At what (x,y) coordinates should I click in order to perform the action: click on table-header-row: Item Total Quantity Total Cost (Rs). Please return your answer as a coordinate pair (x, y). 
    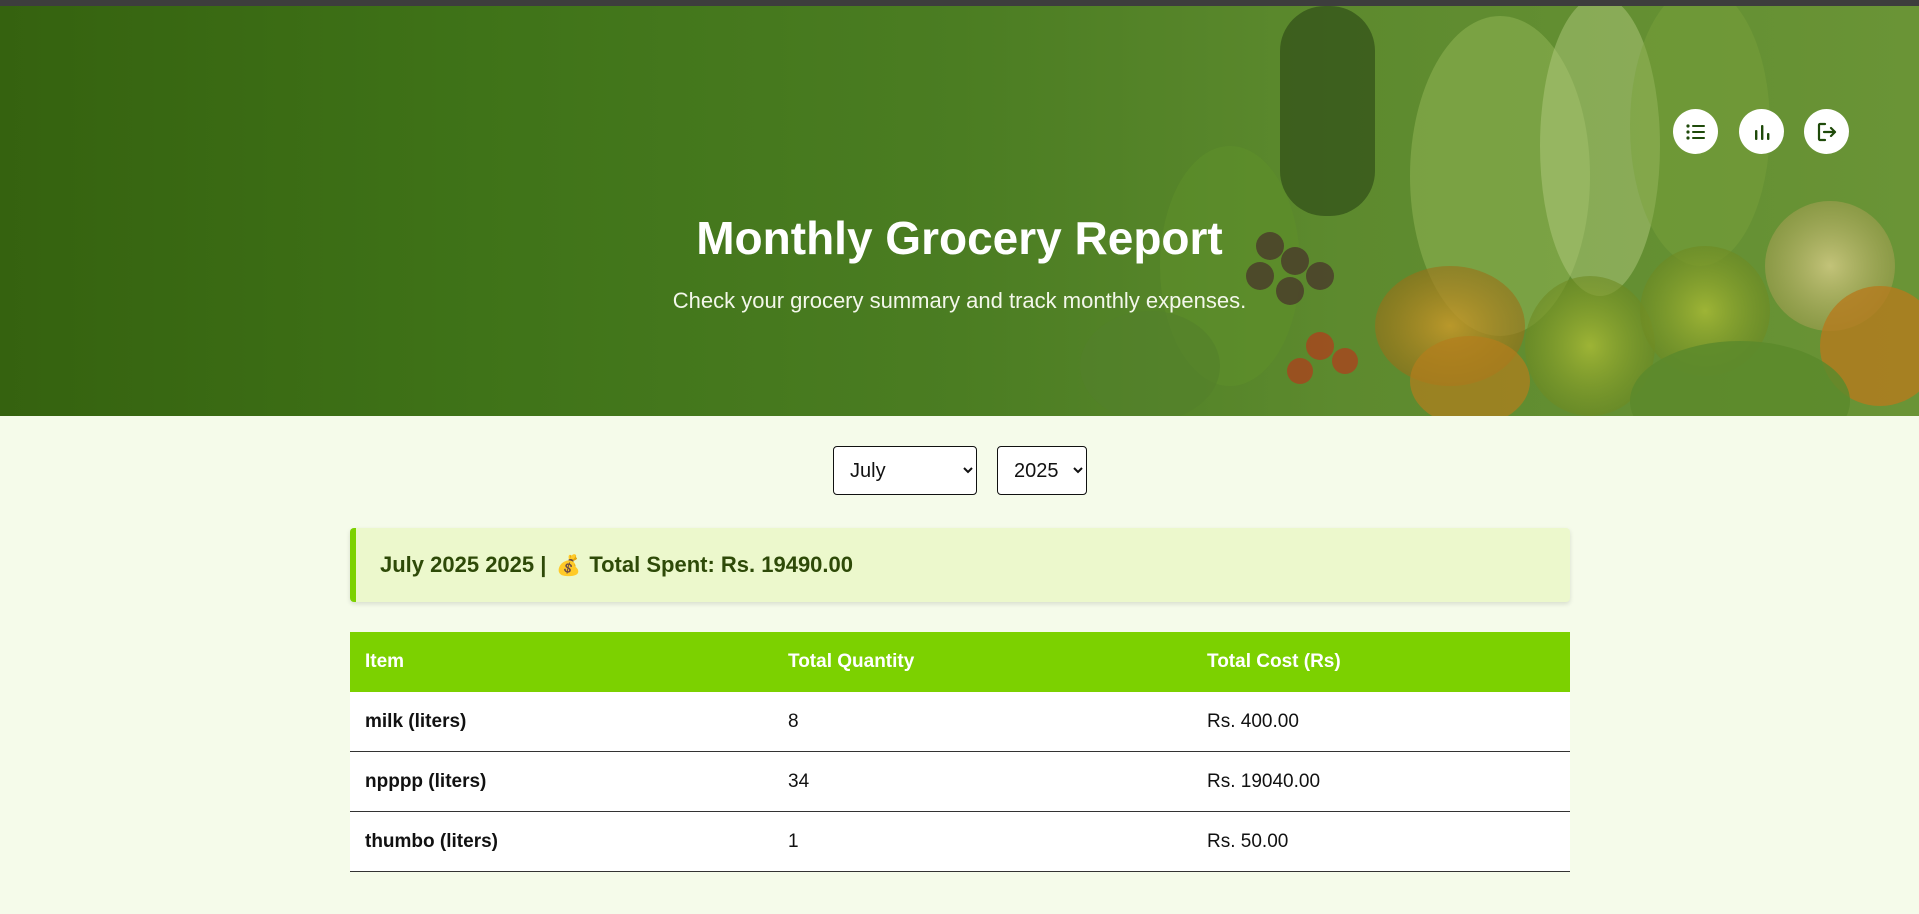
    Looking at the image, I should click on (960, 662).